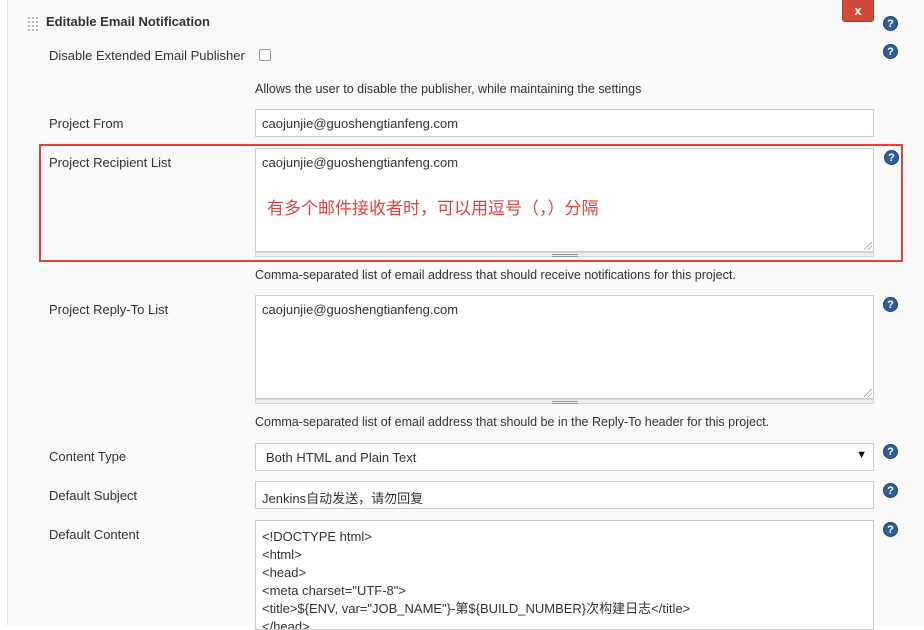  What do you see at coordinates (360, 309) in the screenshot?
I see `reply-to-value: caojunjie@guoshengtianfeng.com` at bounding box center [360, 309].